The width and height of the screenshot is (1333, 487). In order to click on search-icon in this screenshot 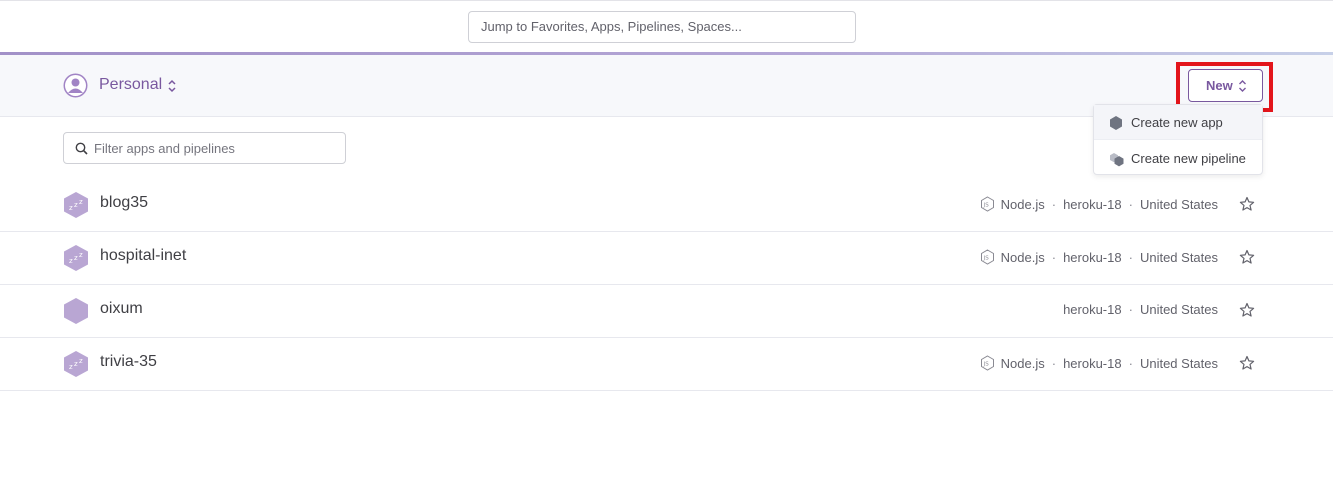, I will do `click(81, 148)`.